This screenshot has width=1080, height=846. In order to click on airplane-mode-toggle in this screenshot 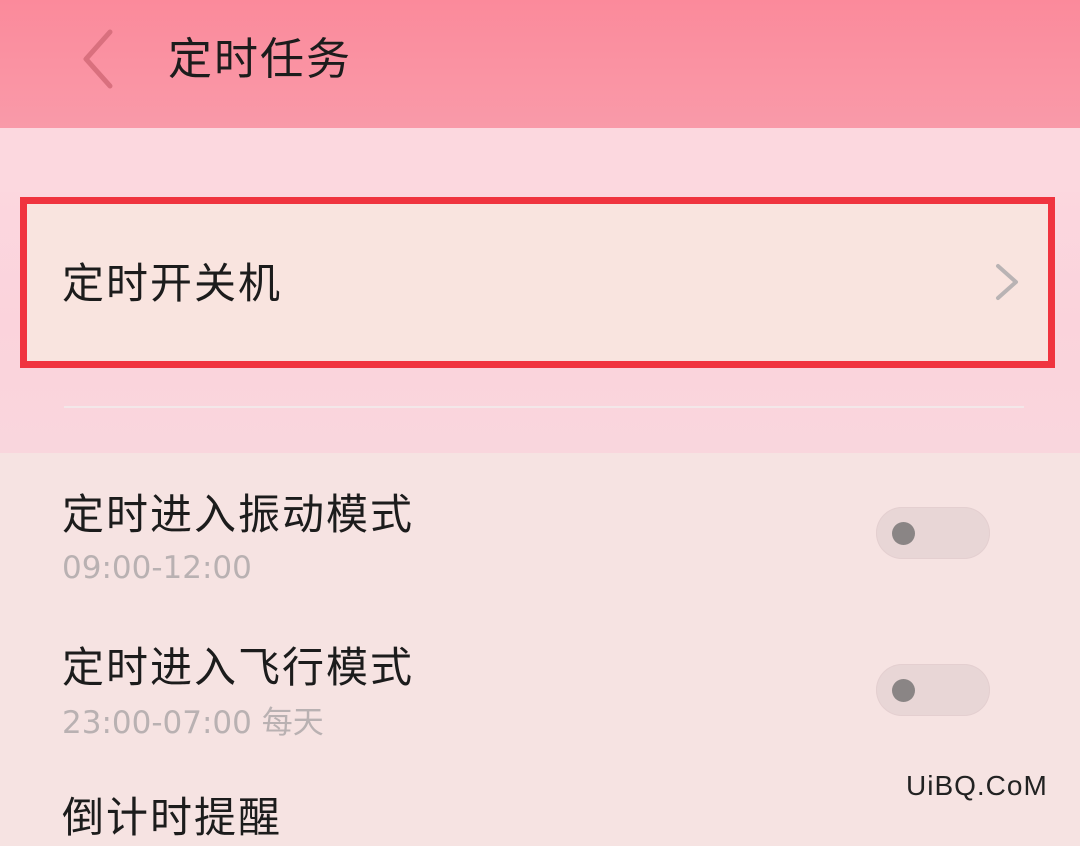, I will do `click(933, 690)`.